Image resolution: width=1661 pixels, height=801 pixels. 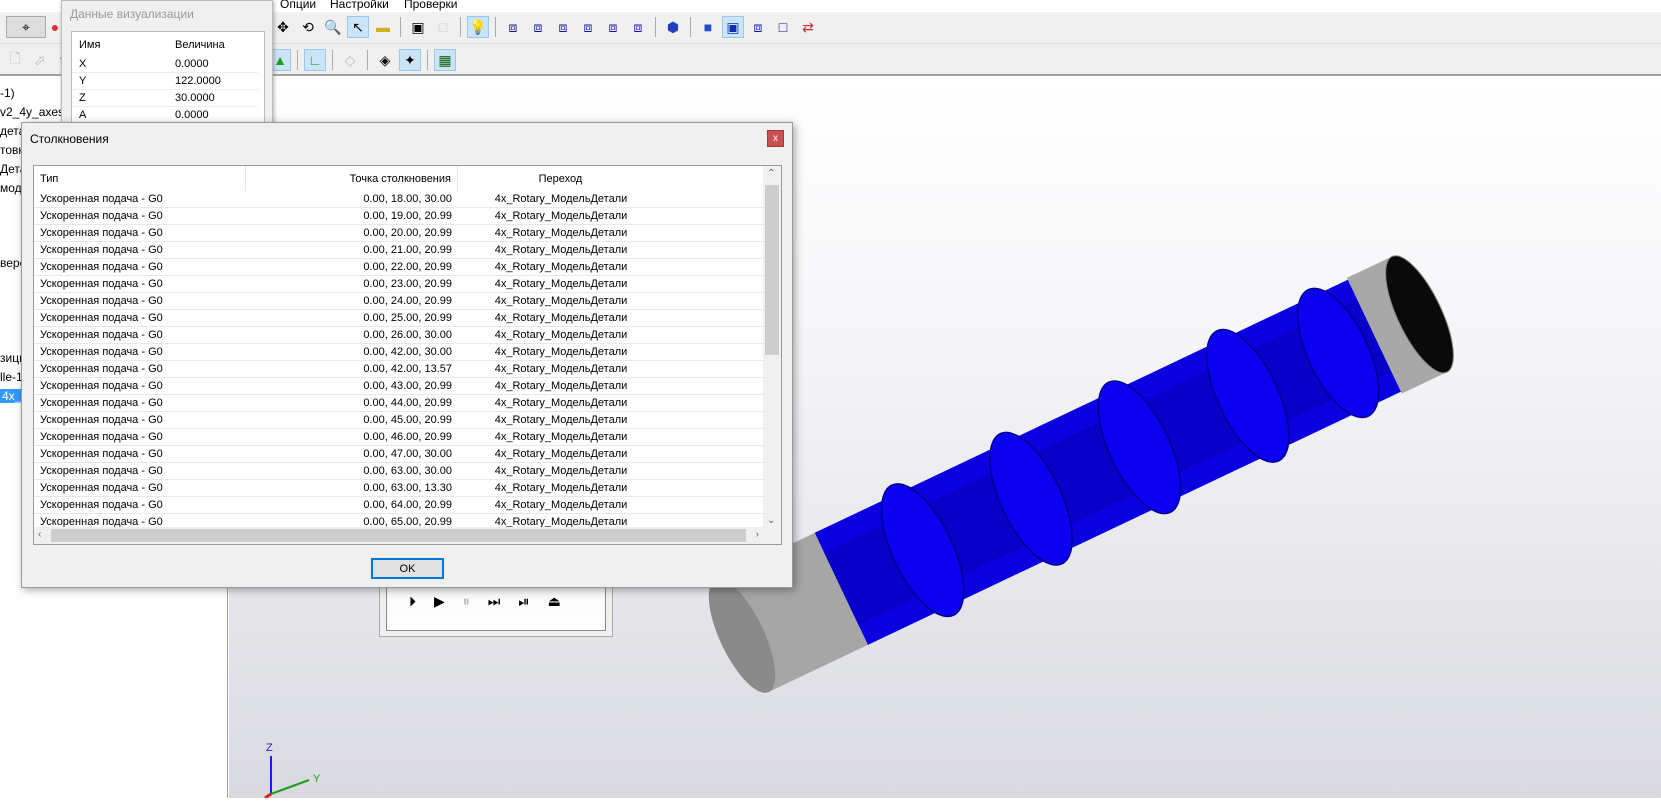 I want to click on table-row: X 0.0000, so click(x=165, y=64).